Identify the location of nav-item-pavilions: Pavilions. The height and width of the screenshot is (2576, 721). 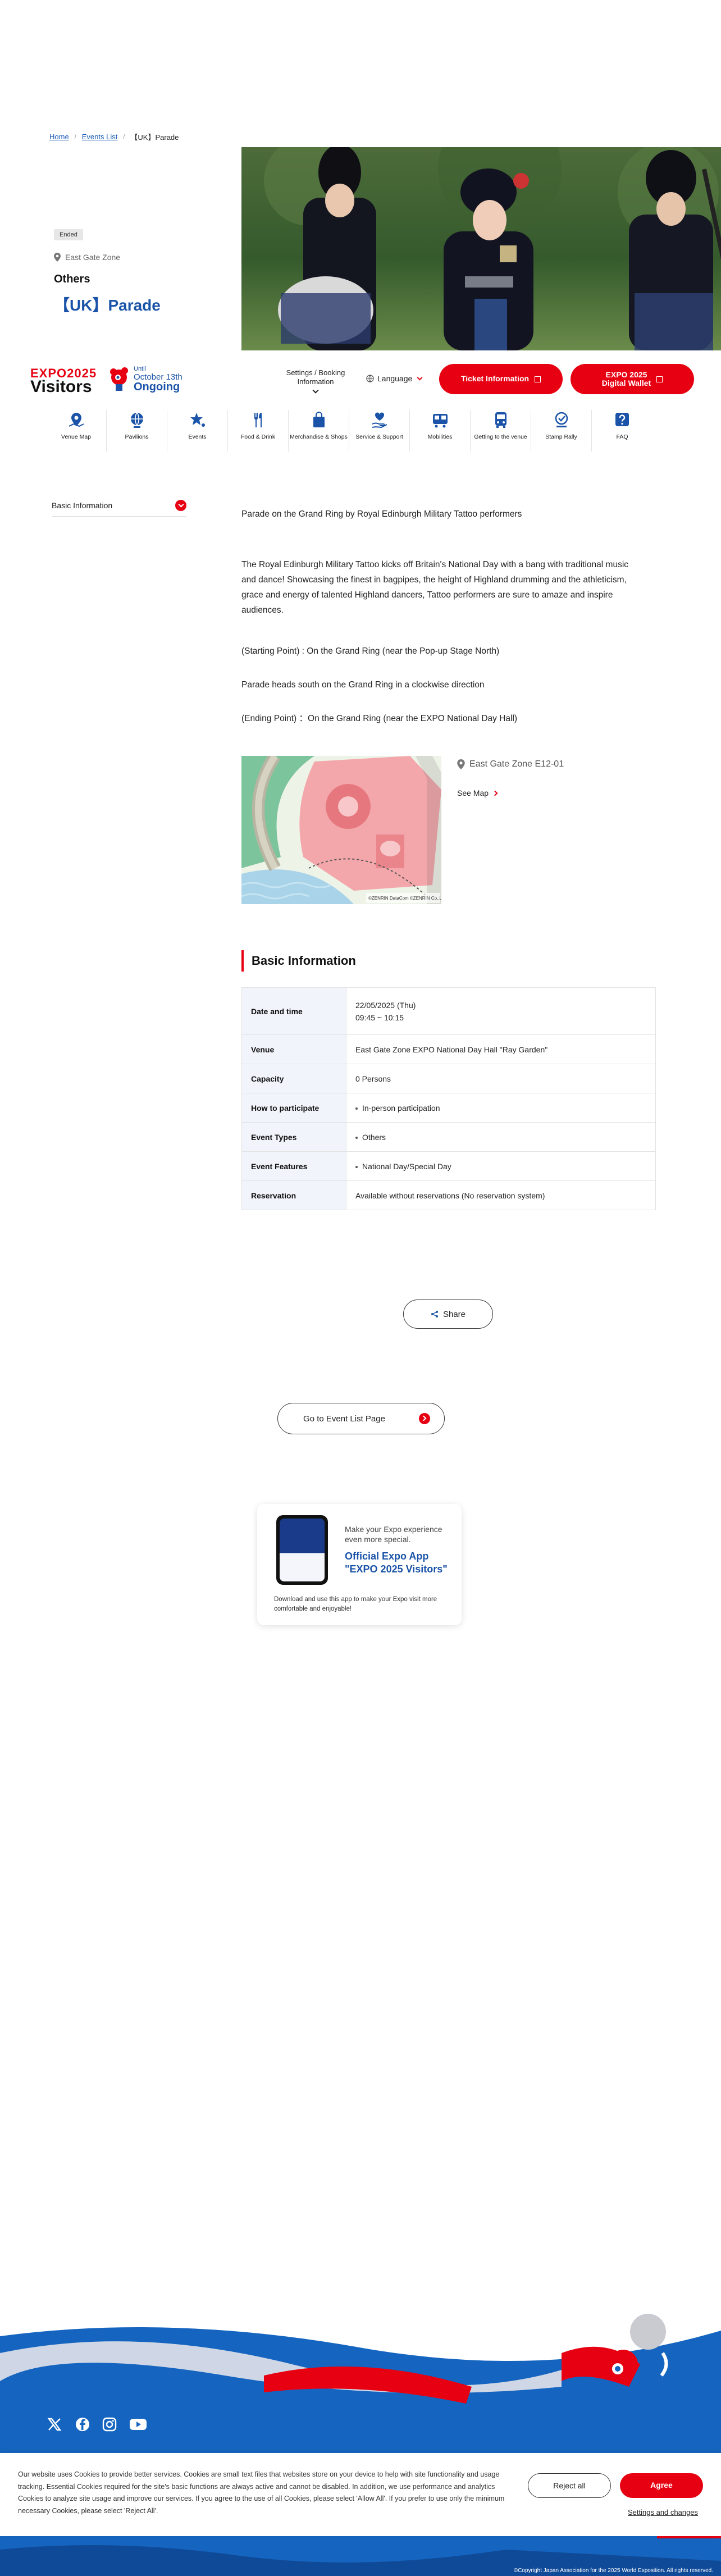
(137, 431).